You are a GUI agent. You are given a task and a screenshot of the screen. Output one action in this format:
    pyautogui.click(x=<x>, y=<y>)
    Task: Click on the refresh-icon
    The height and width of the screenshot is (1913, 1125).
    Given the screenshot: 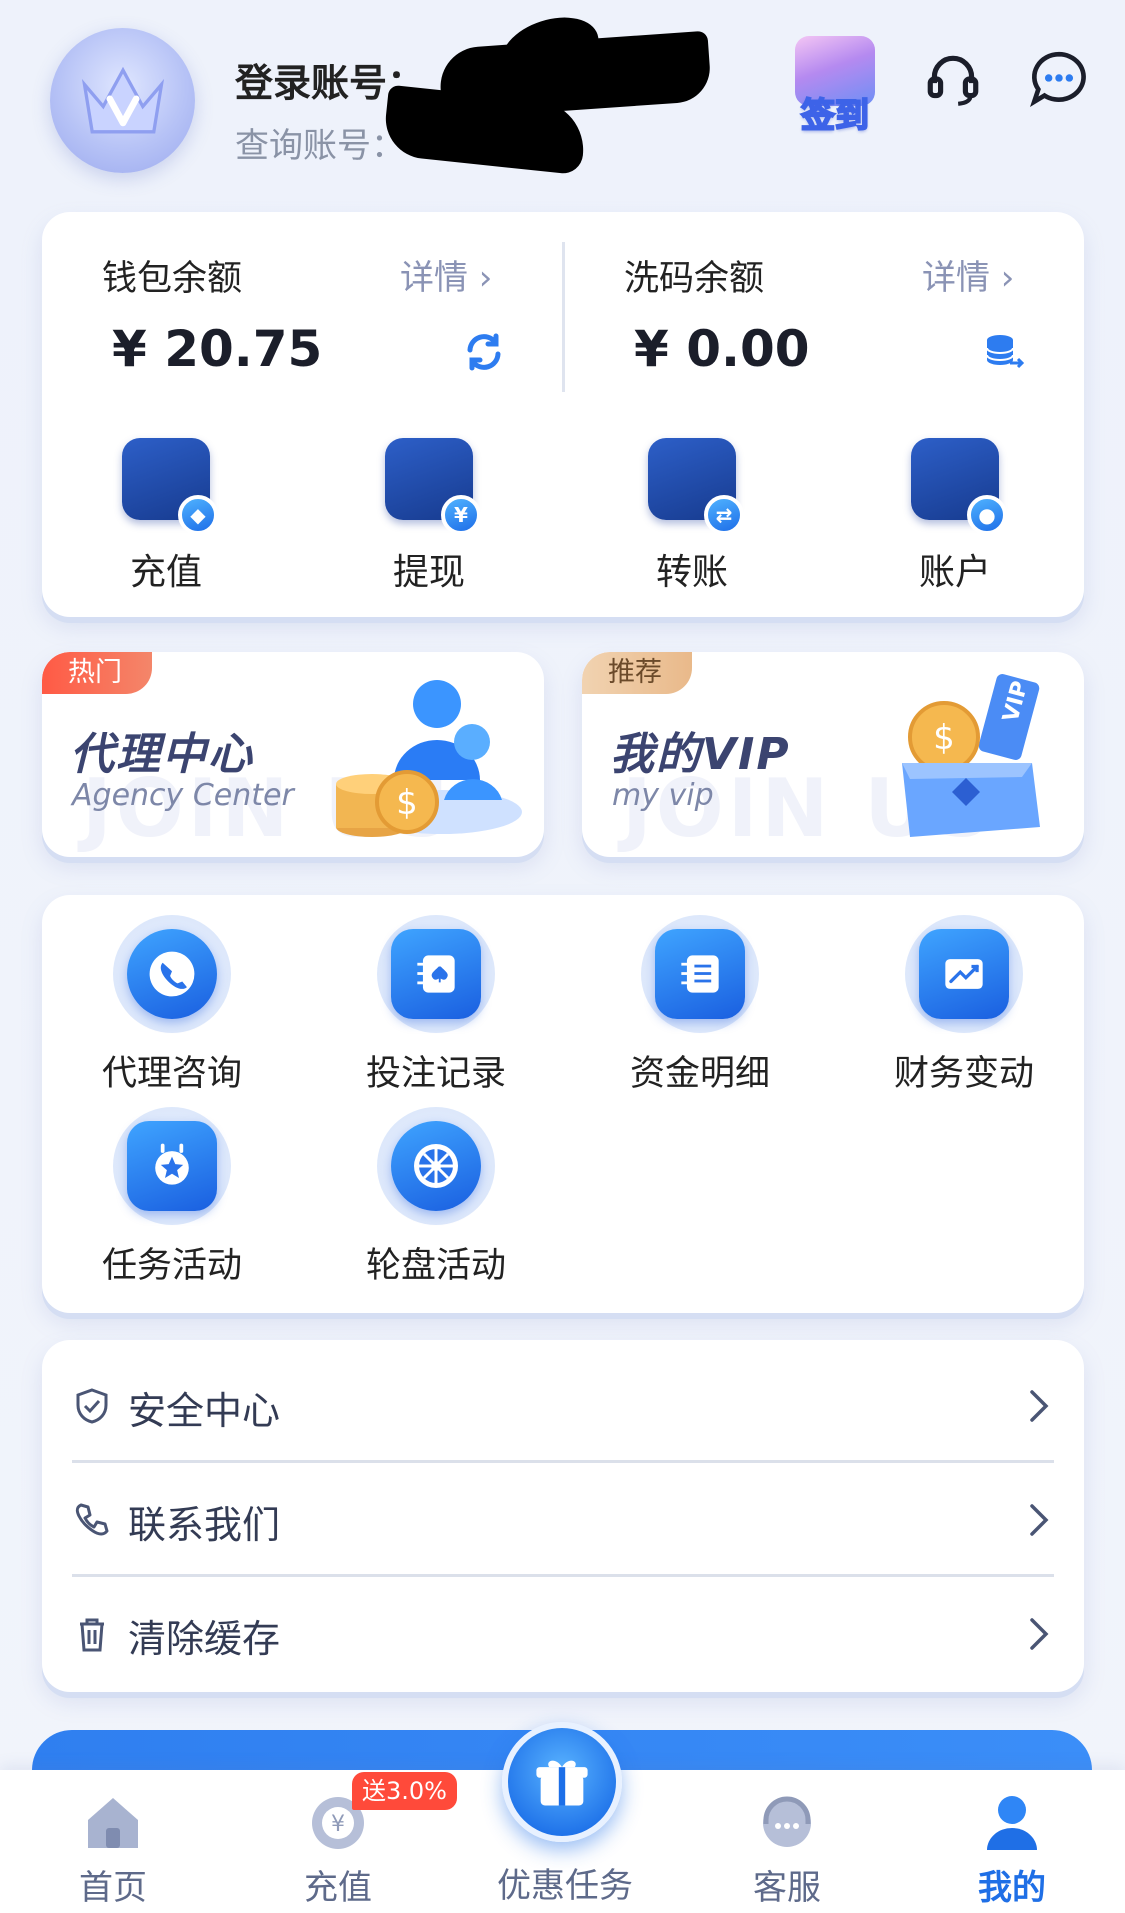 What is the action you would take?
    pyautogui.click(x=484, y=352)
    